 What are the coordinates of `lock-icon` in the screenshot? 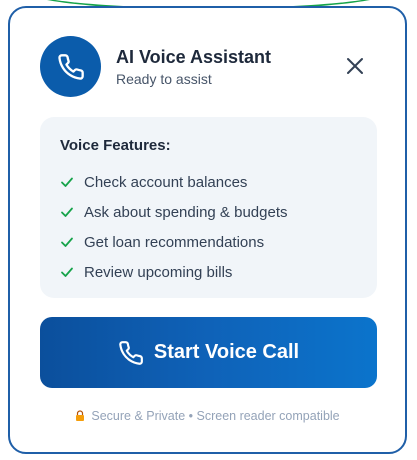 It's located at (80, 415).